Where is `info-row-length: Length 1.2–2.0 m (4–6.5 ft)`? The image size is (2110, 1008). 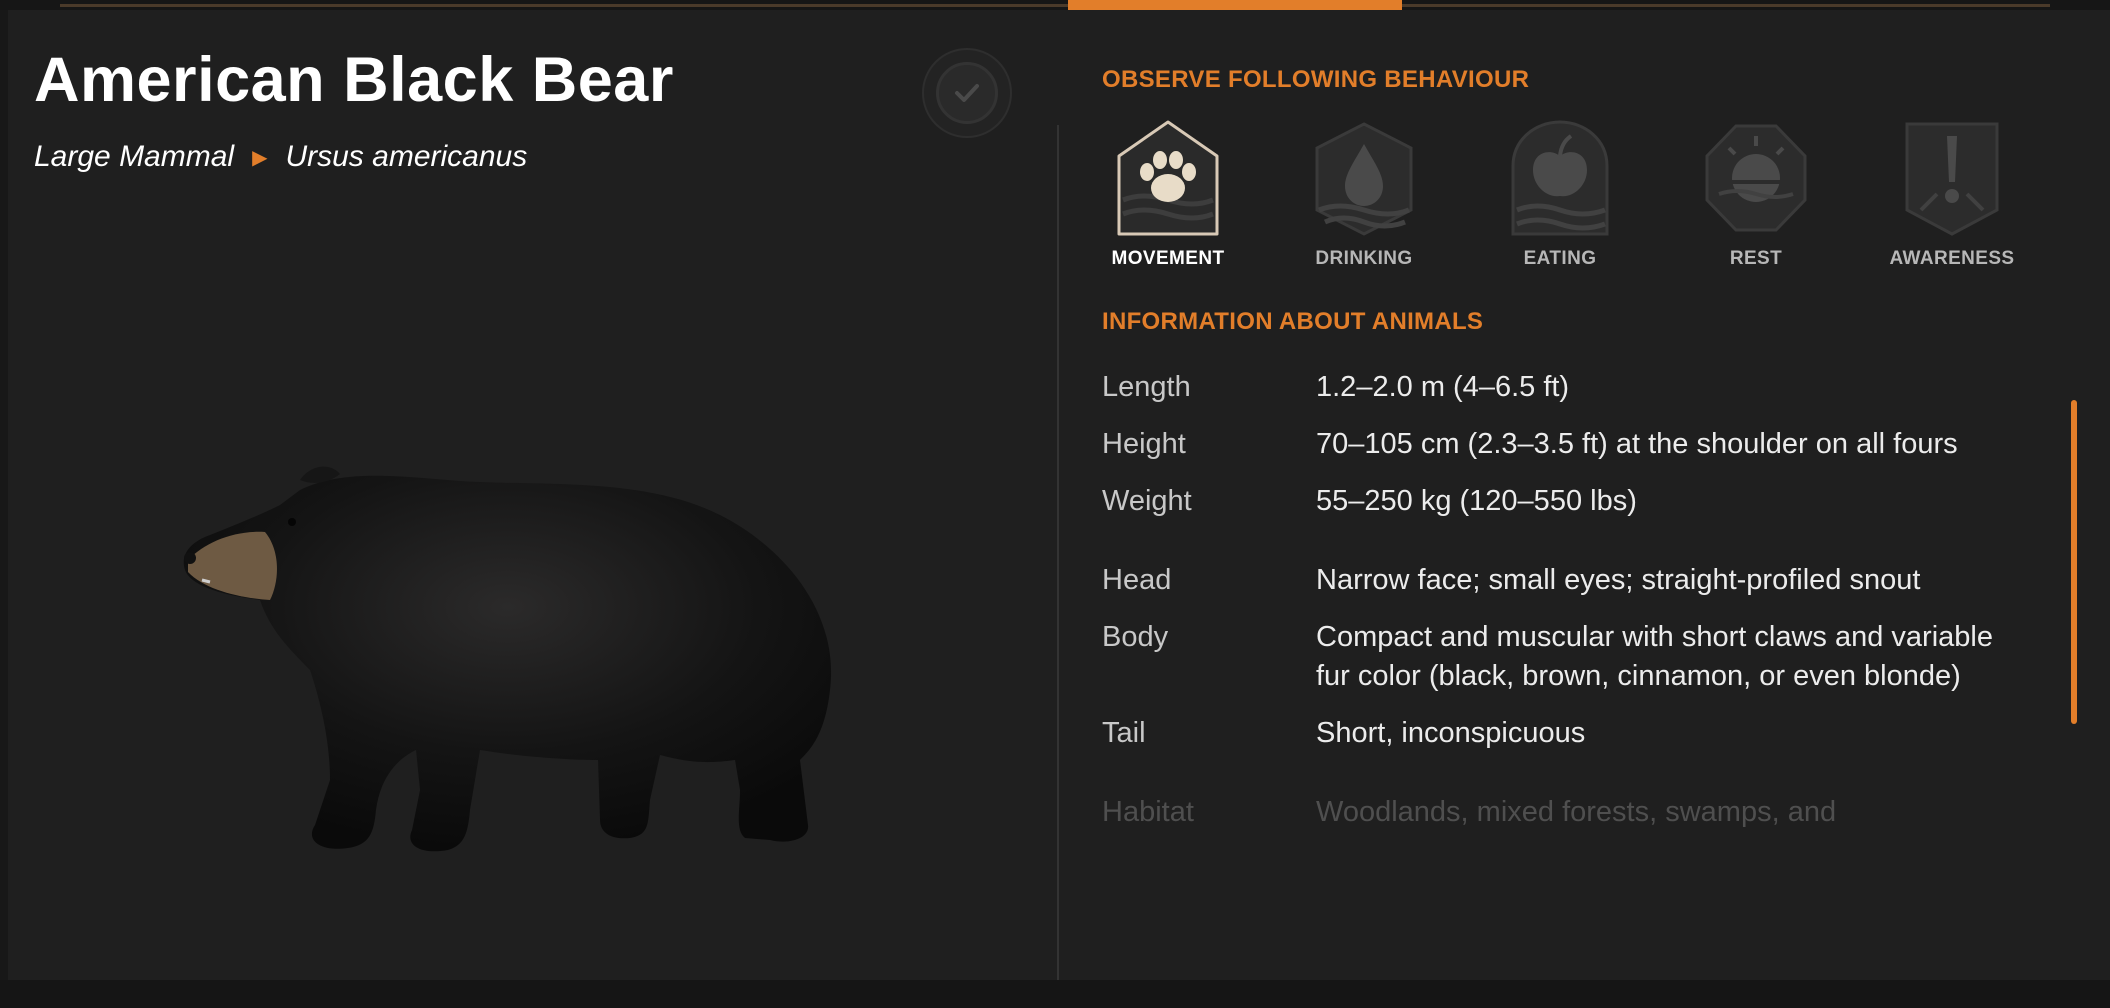 info-row-length: Length 1.2–2.0 m (4–6.5 ft) is located at coordinates (1567, 387).